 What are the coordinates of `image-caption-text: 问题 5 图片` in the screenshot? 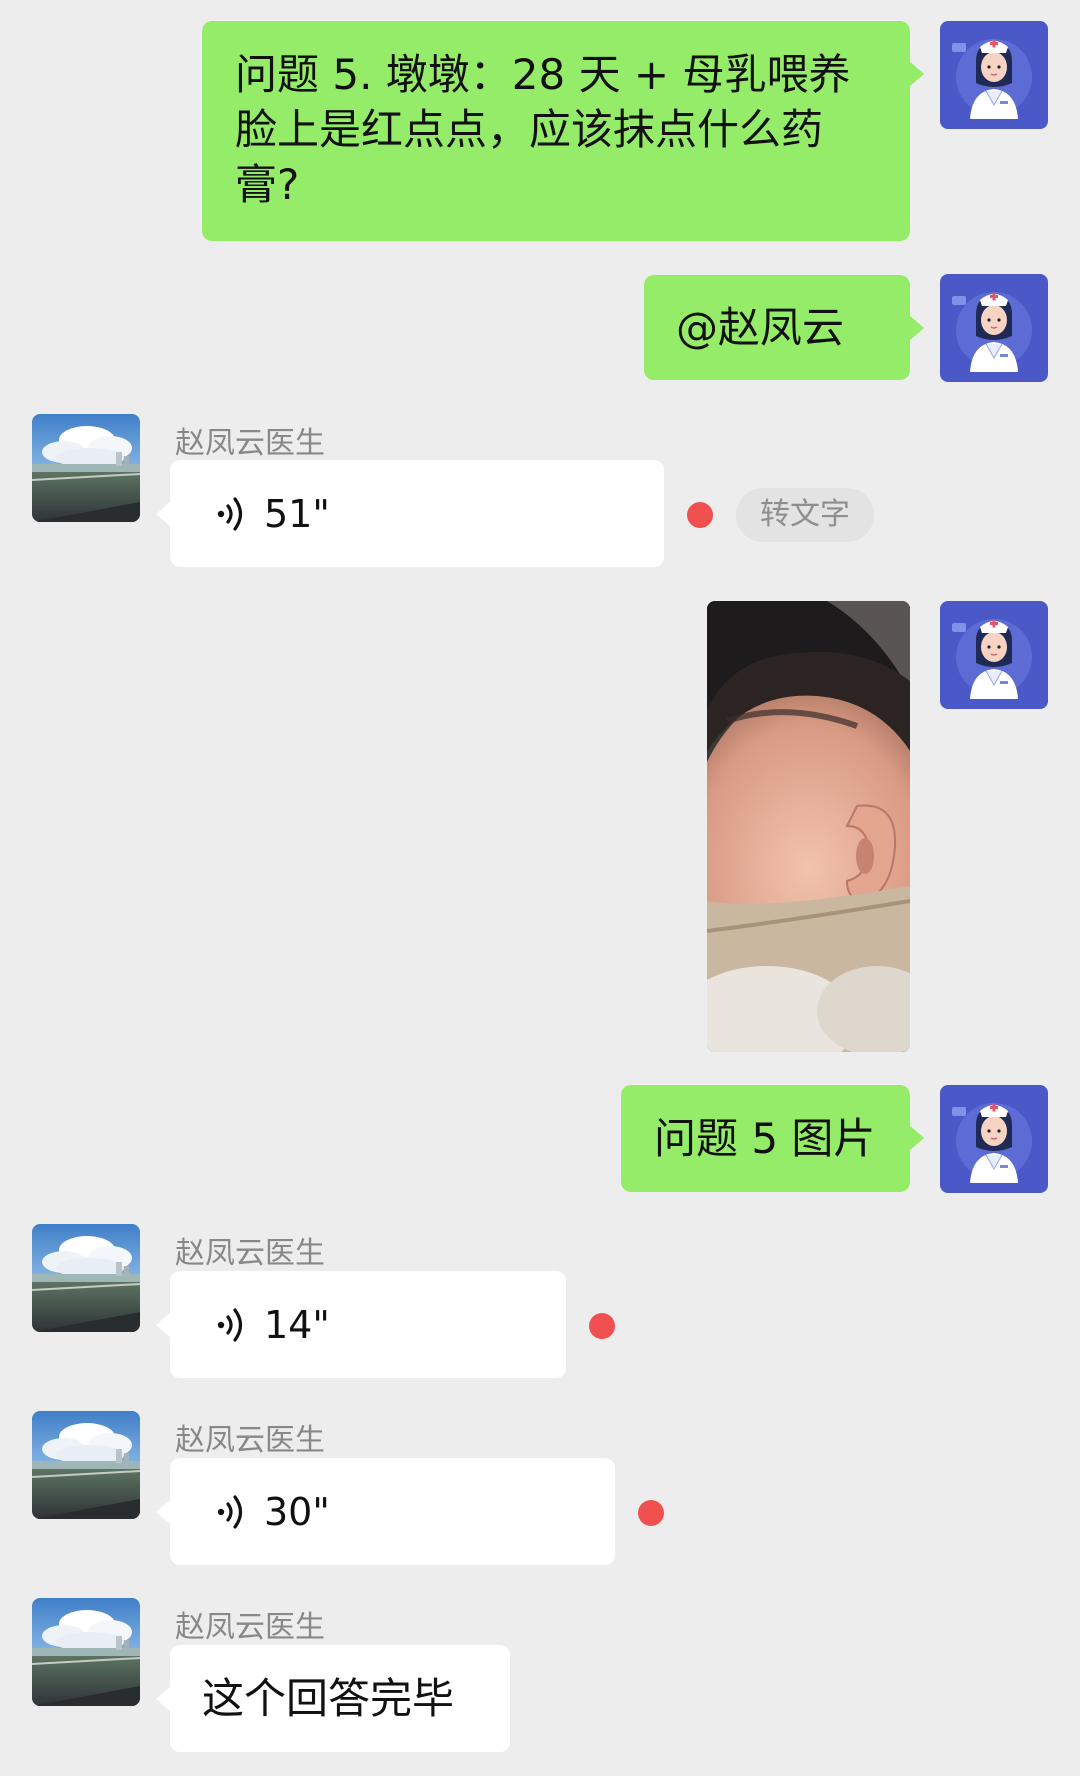 It's located at (765, 1138).